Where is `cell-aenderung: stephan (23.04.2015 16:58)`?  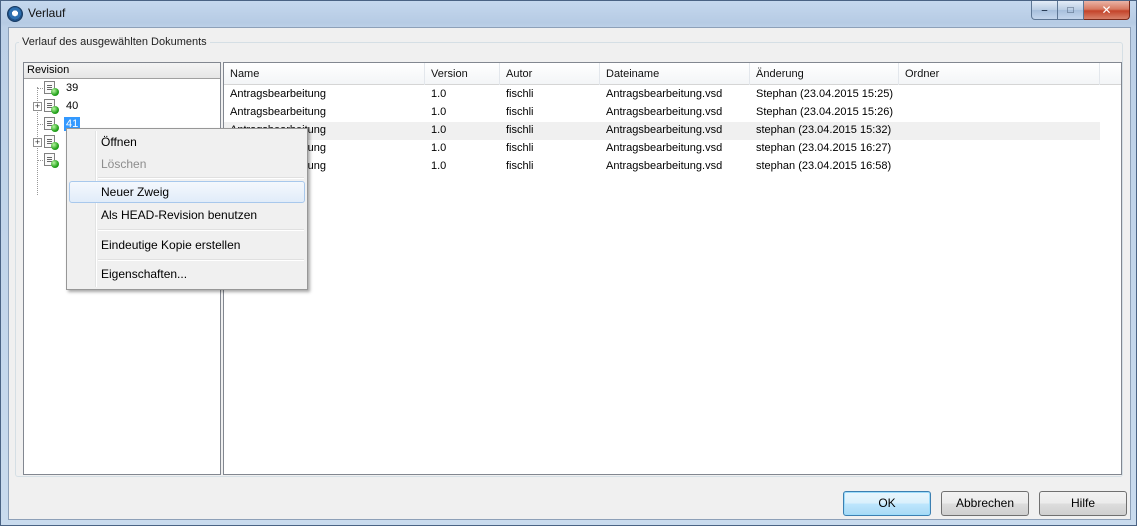
cell-aenderung: stephan (23.04.2015 16:58) is located at coordinates (824, 166).